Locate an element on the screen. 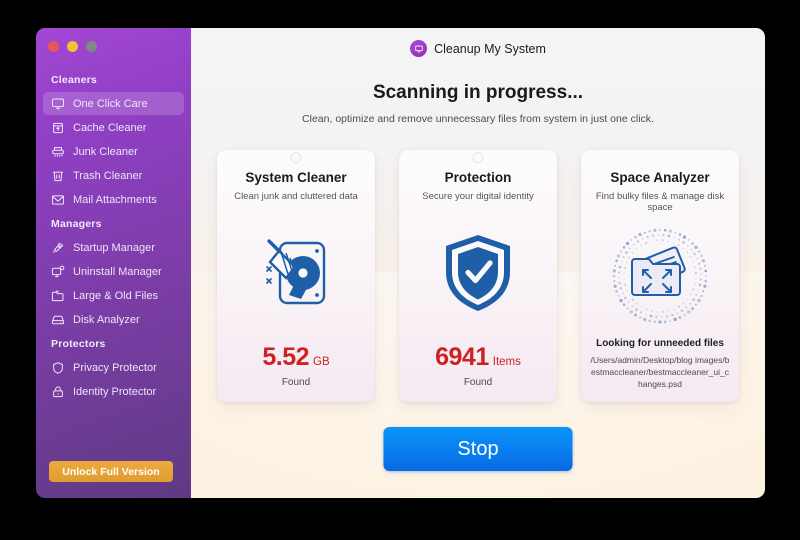 This screenshot has height=540, width=800. sidebar-item-uninstall-manager: Uninstall Manager is located at coordinates (113, 271).